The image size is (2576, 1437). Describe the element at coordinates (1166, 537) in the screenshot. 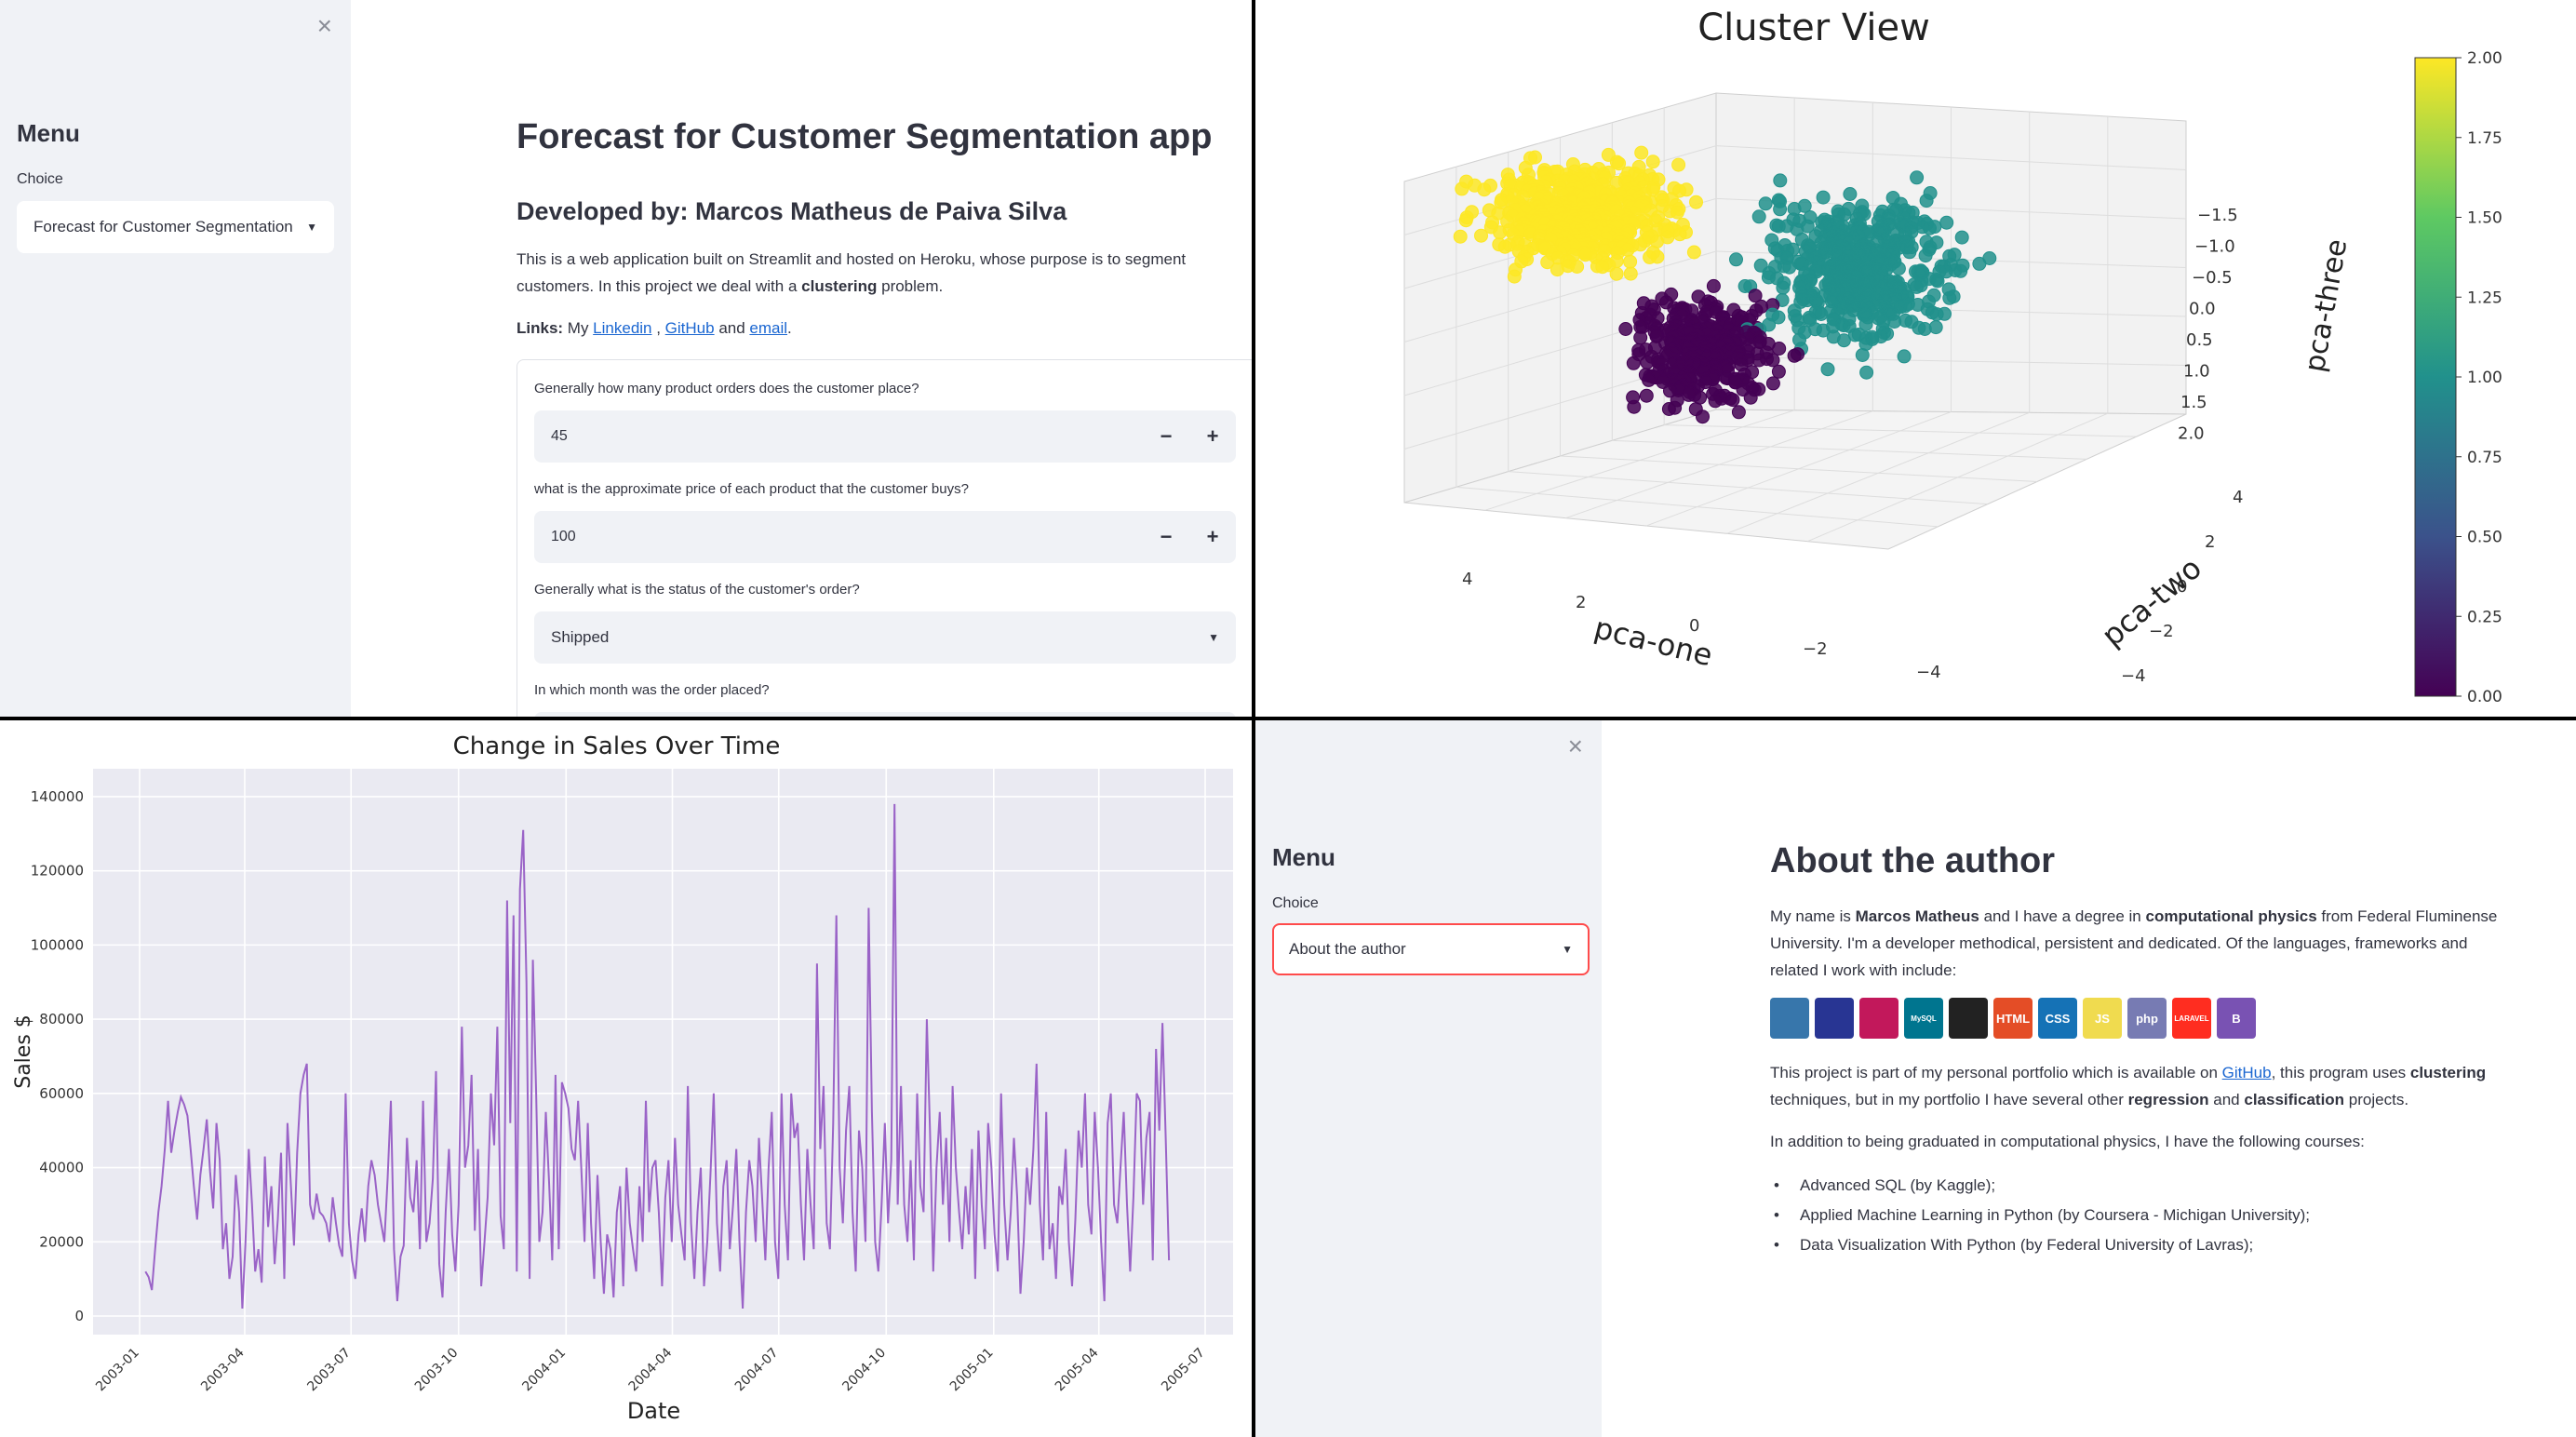

I see `price-decrement-button: −` at that location.